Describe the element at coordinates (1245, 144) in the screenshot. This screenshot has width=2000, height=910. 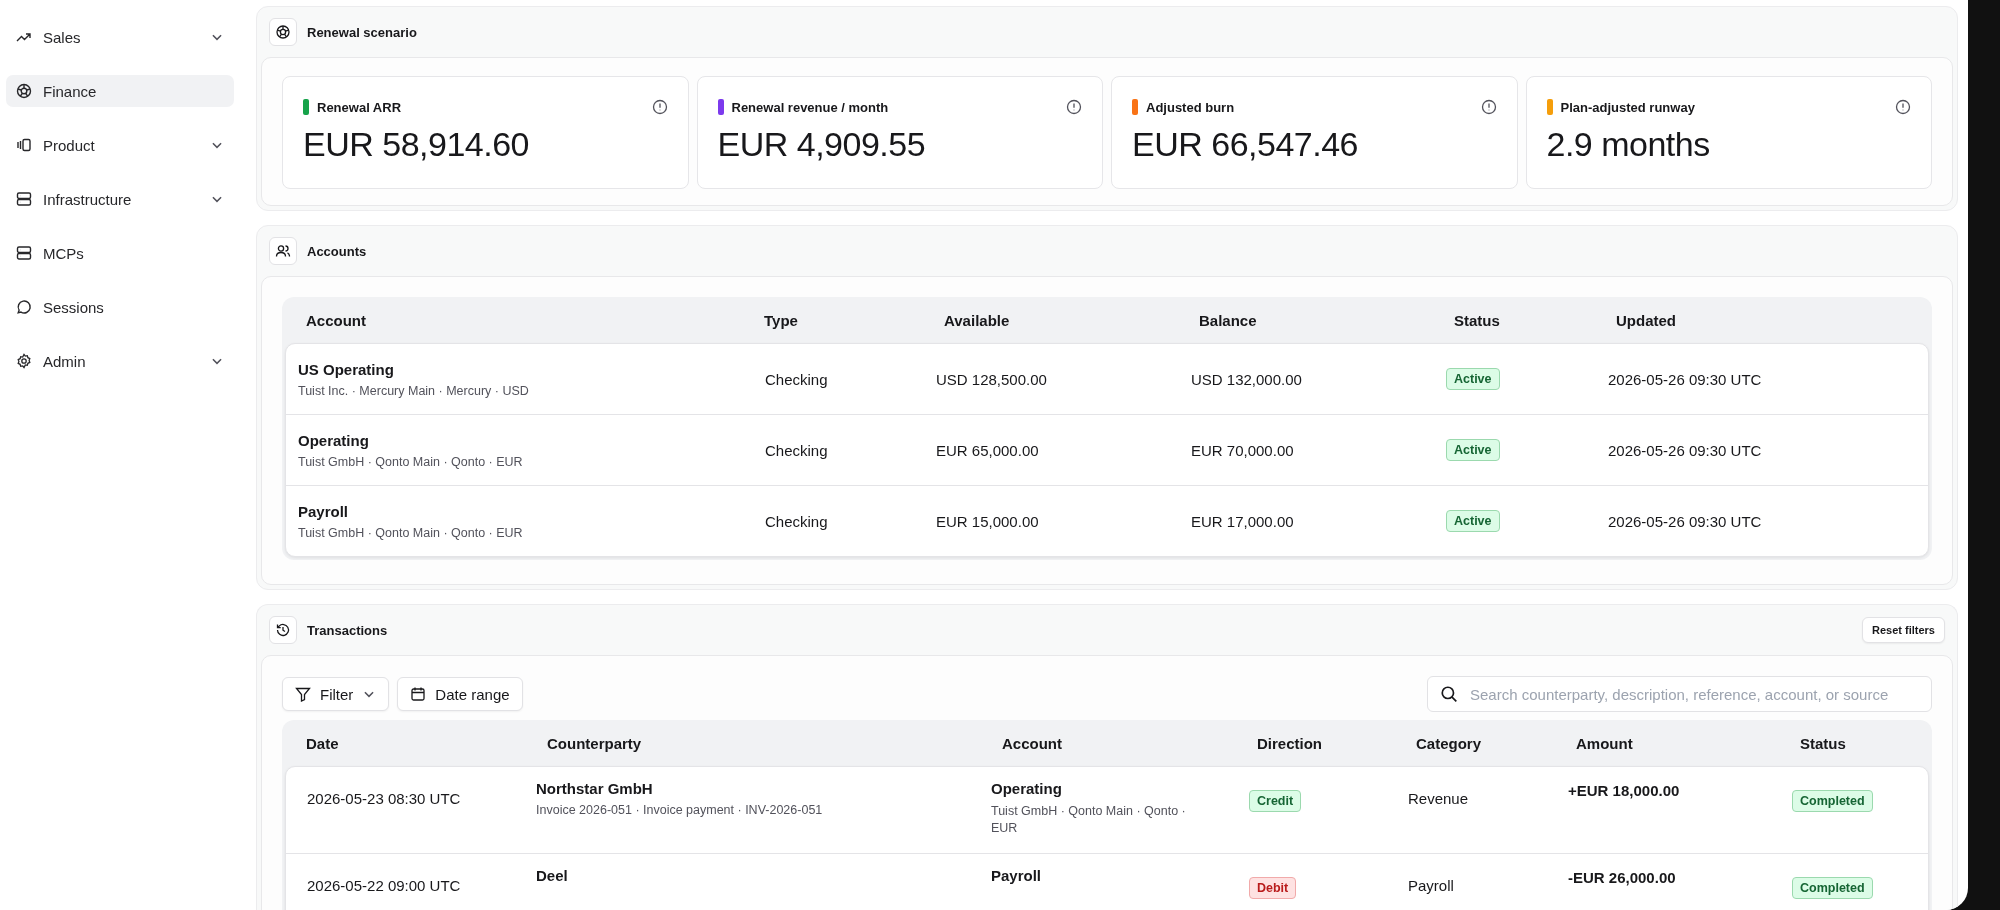
I see `metric-value: EUR 66,547.46` at that location.